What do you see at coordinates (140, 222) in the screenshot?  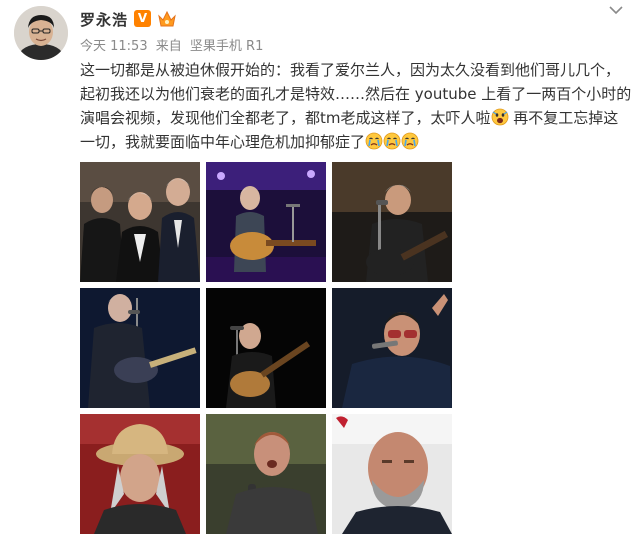 I see `photo-red-carpet-trio` at bounding box center [140, 222].